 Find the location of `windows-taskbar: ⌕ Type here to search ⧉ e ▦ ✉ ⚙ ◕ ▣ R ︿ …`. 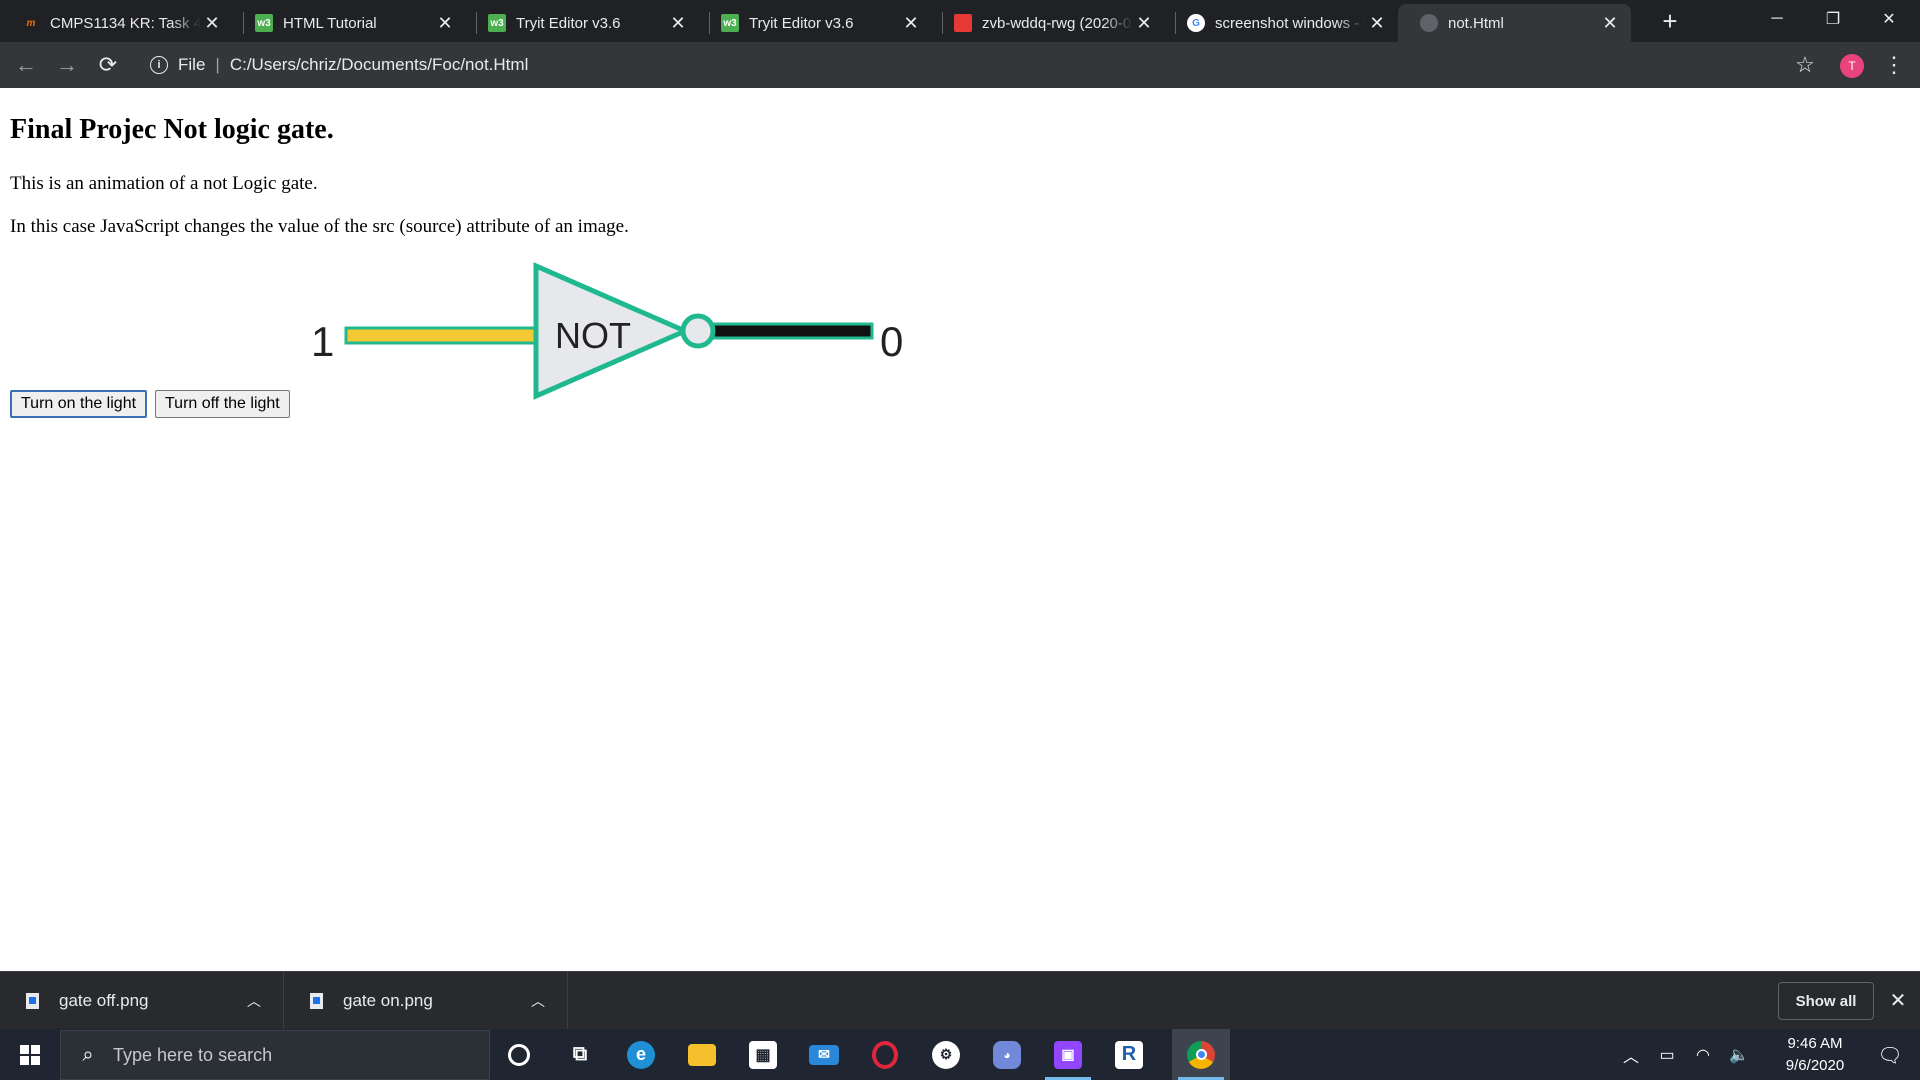

windows-taskbar: ⌕ Type here to search ⧉ e ▦ ✉ ⚙ ◕ ▣ R ︿ … is located at coordinates (960, 1054).